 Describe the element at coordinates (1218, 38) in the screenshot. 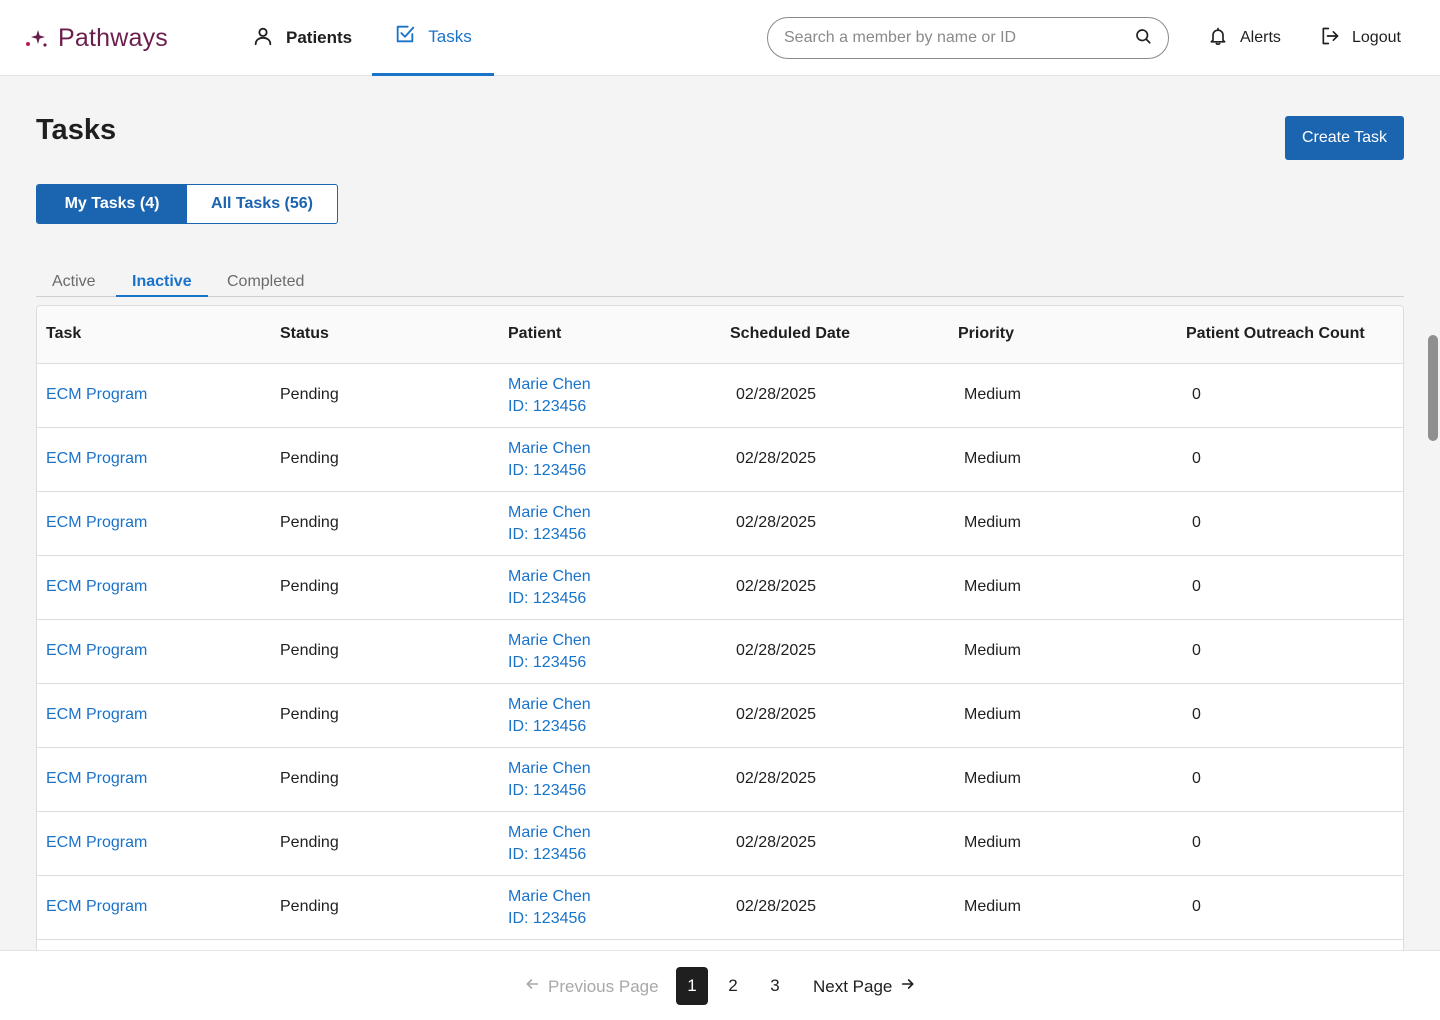

I see `bell-icon` at that location.